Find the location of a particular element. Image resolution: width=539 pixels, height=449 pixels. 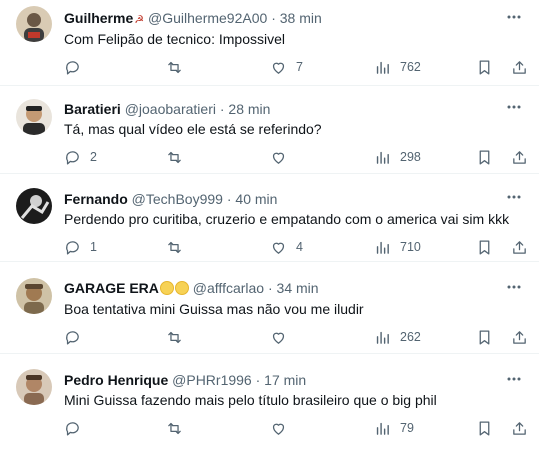

user-name: GARAGE ERA is located at coordinates (111, 288).